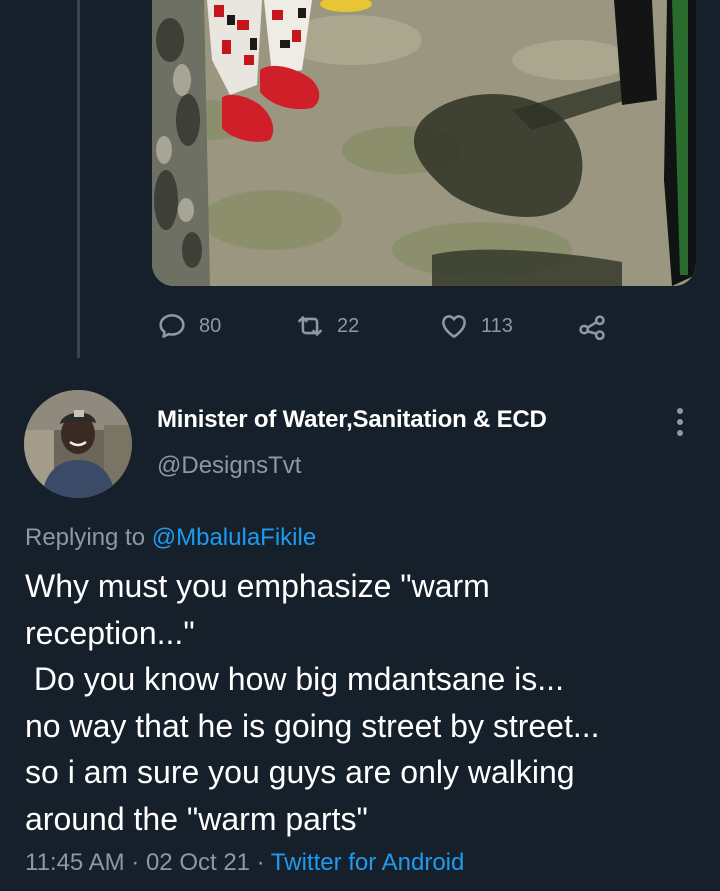  I want to click on reply-count: 80, so click(210, 325).